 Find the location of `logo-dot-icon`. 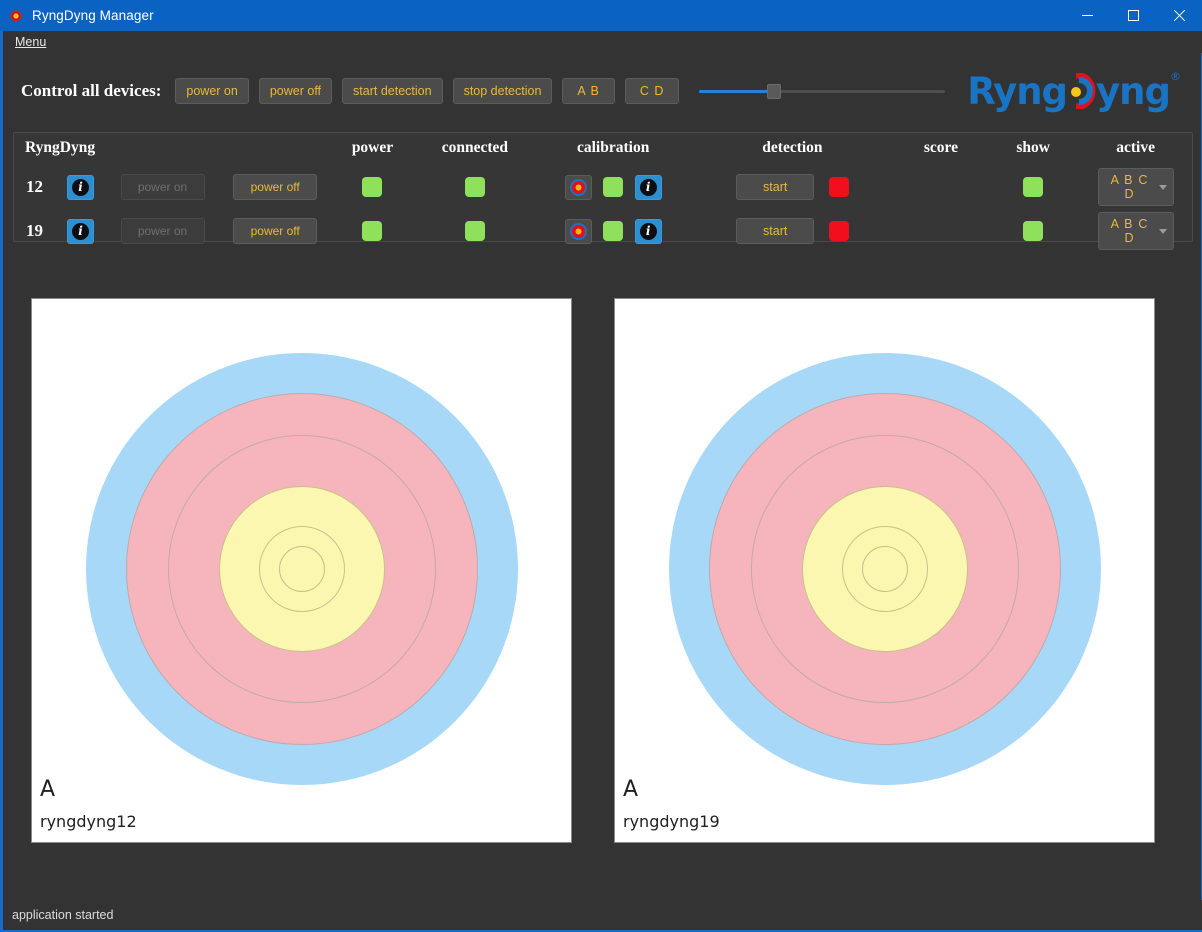

logo-dot-icon is located at coordinates (1076, 92).